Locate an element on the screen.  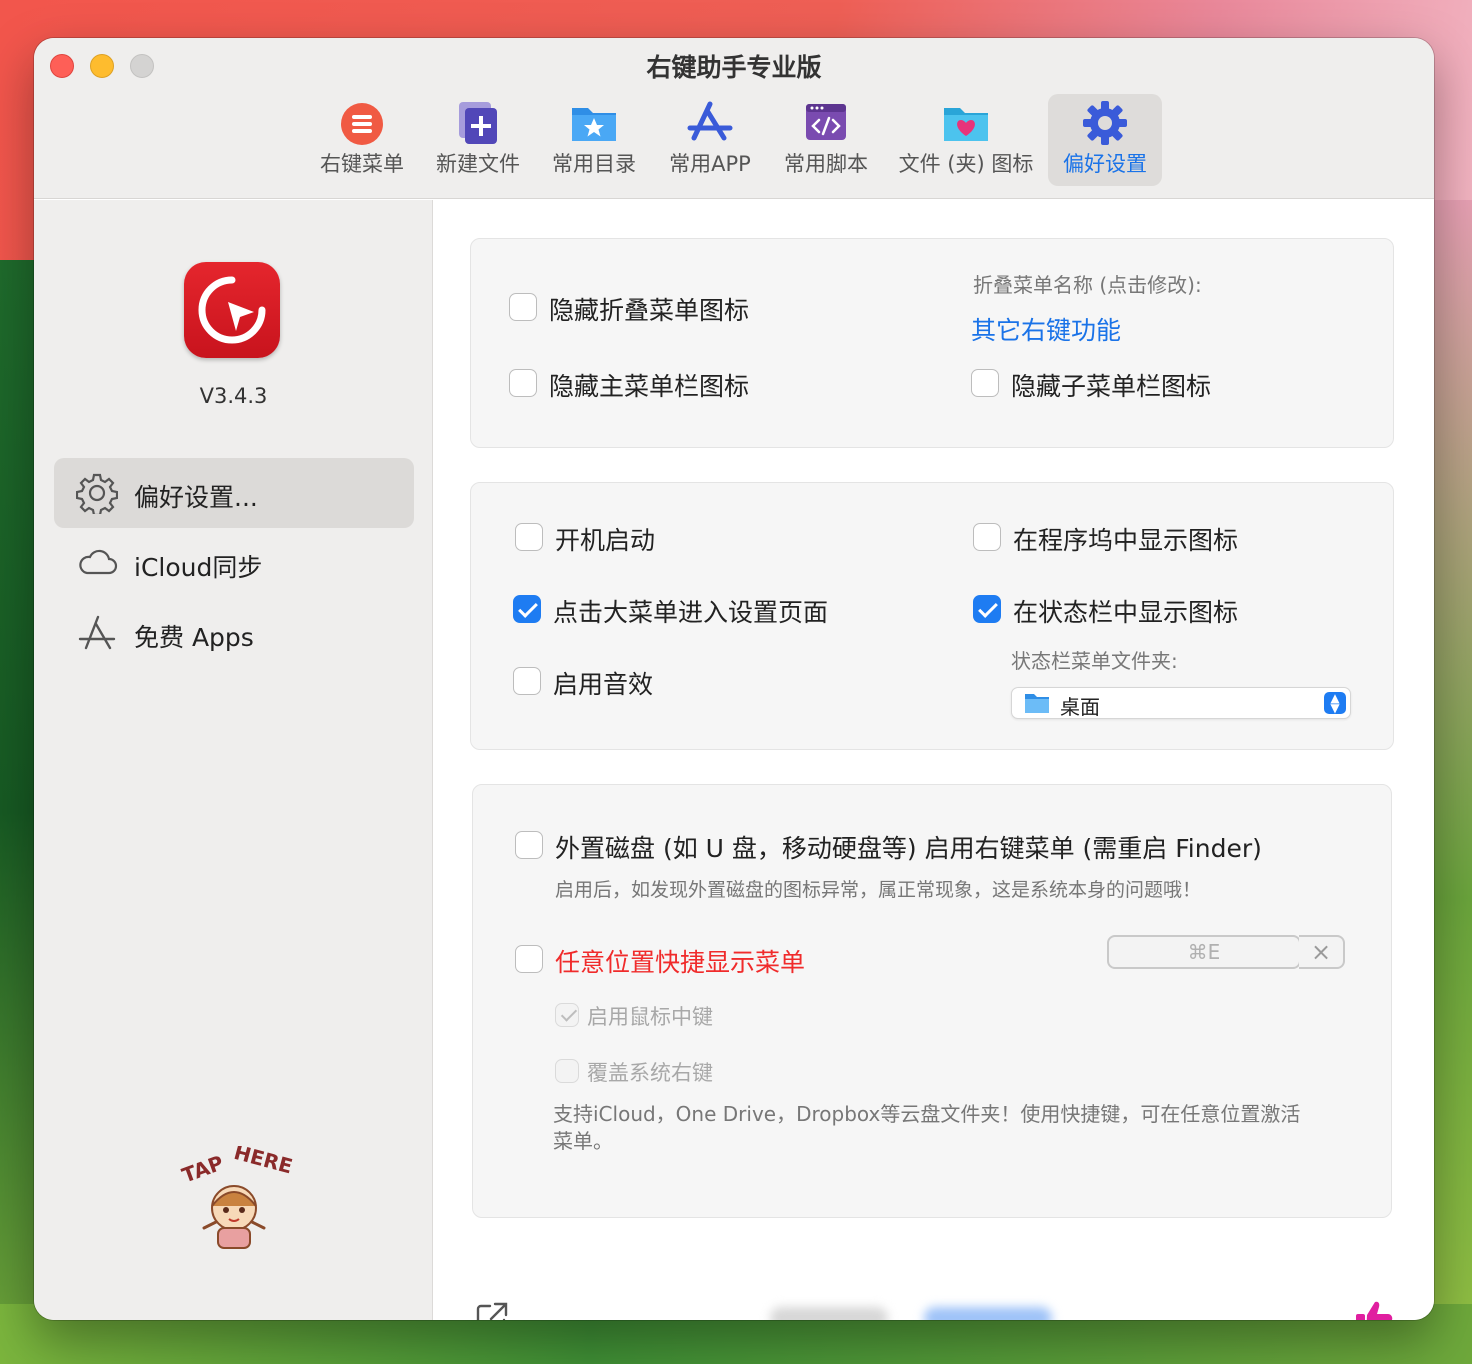
sidebar-item-icloud: iCloud同步 is located at coordinates (234, 563).